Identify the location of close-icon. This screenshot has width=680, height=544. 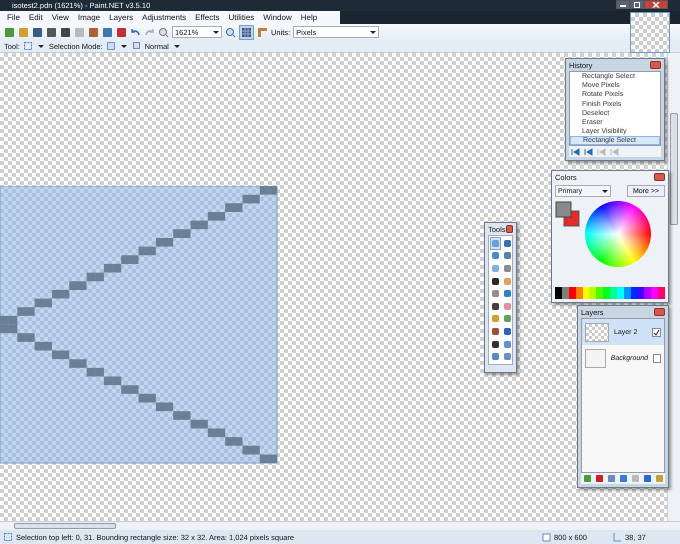
(656, 5).